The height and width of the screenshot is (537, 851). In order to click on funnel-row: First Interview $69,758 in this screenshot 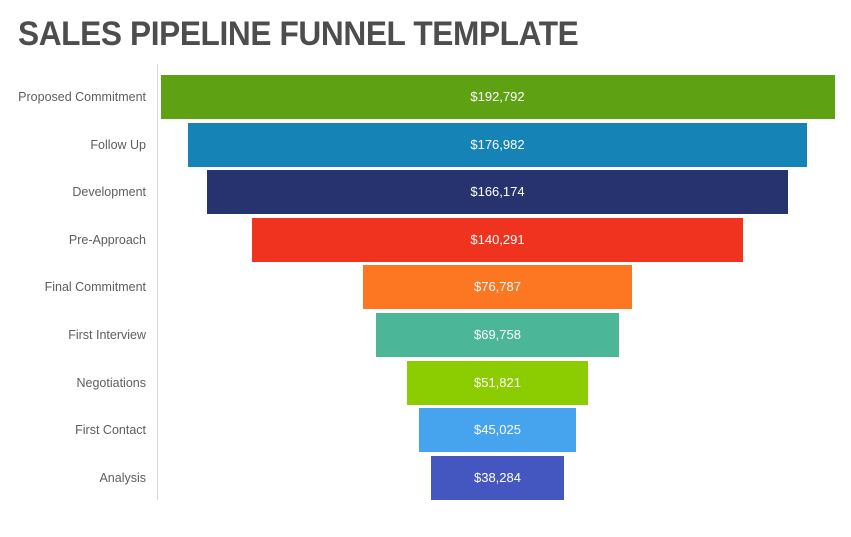, I will do `click(425, 335)`.